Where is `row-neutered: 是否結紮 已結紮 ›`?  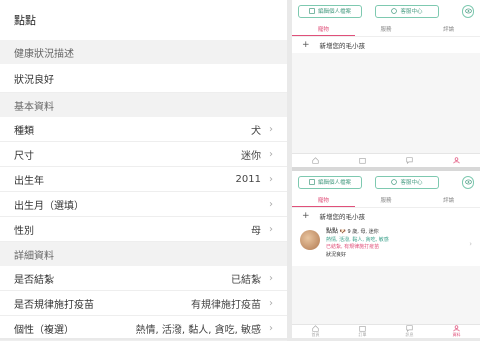
row-neutered: 是否結紮 已結紮 › is located at coordinates (143, 278).